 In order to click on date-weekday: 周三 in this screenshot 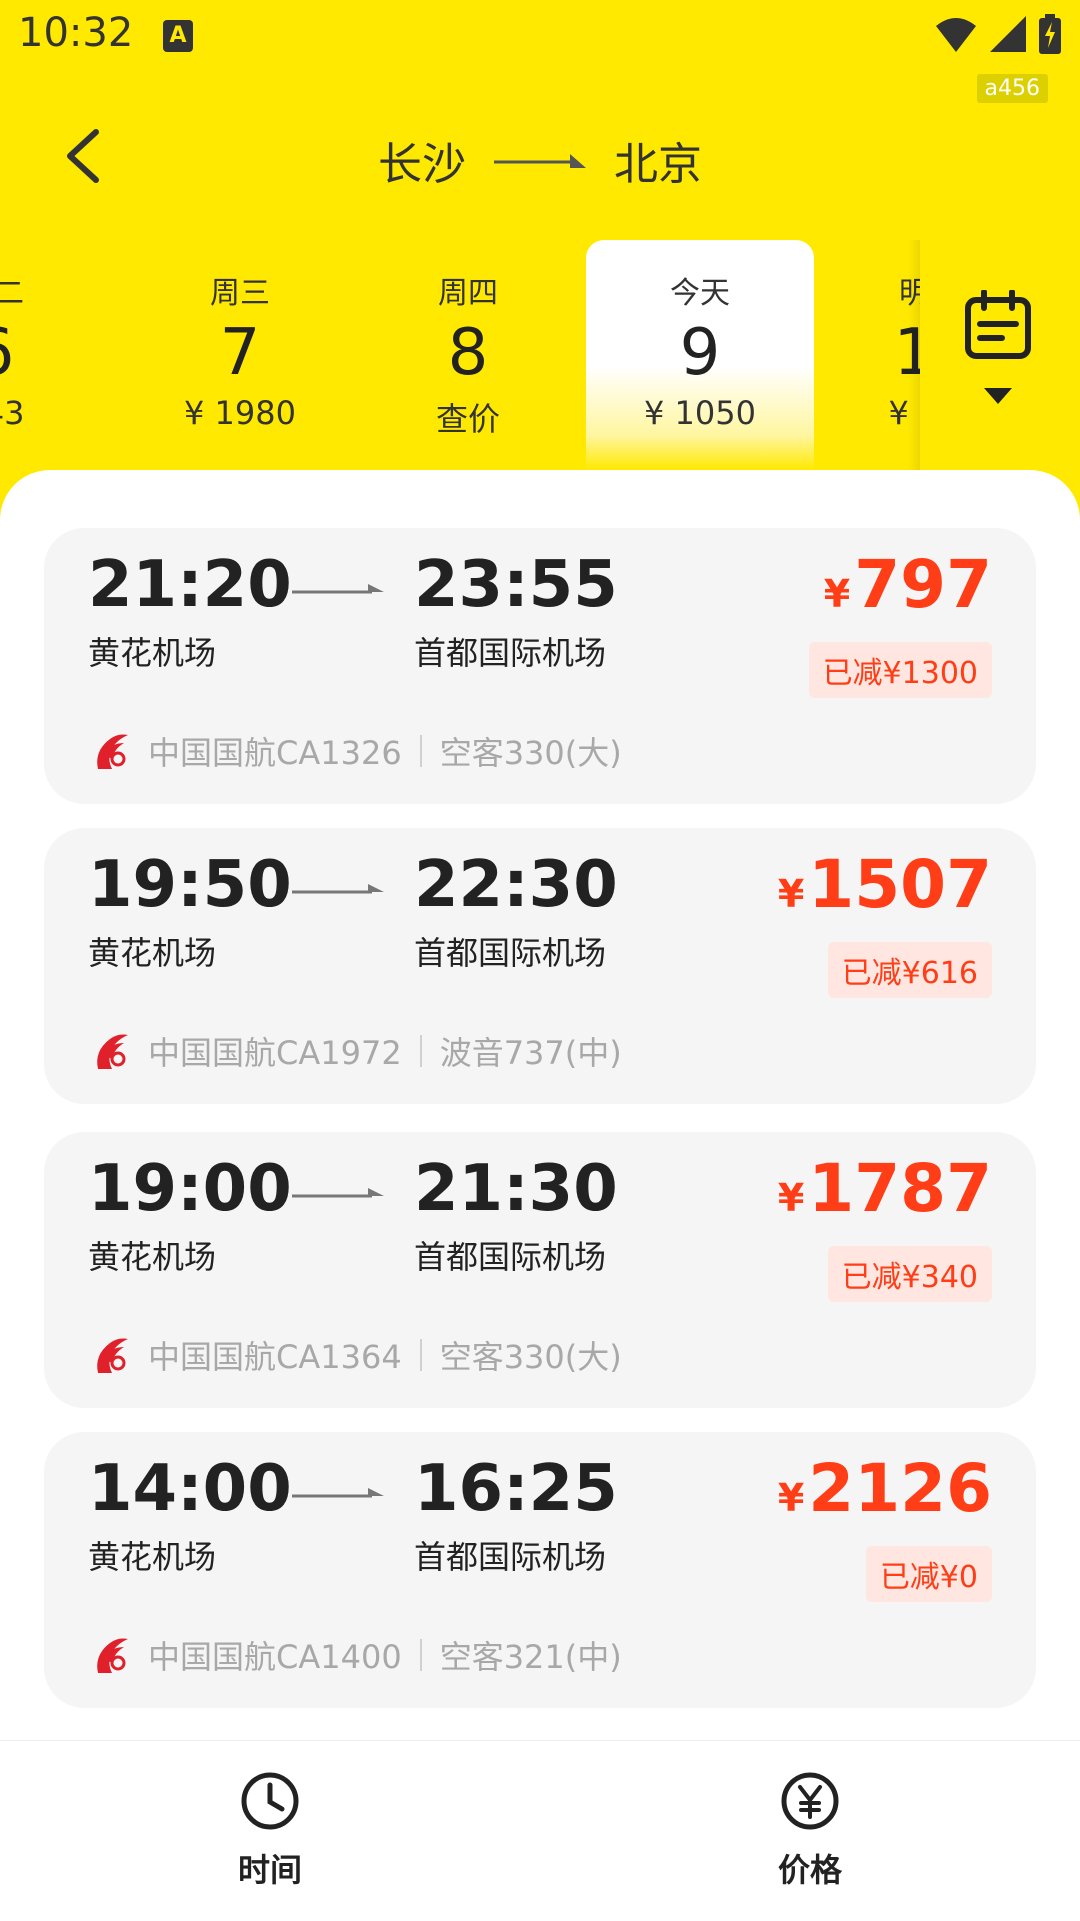, I will do `click(240, 293)`.